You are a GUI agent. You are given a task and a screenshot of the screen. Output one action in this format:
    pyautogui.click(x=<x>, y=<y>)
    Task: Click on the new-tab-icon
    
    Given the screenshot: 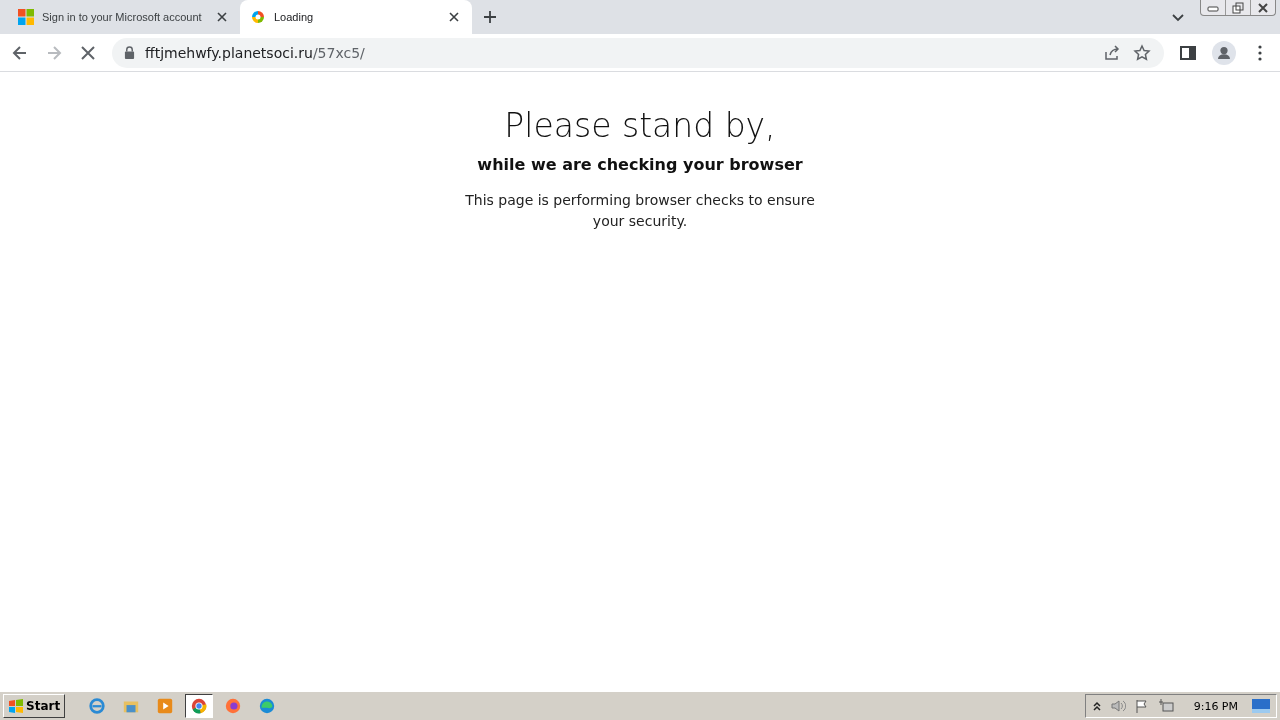 What is the action you would take?
    pyautogui.click(x=490, y=17)
    